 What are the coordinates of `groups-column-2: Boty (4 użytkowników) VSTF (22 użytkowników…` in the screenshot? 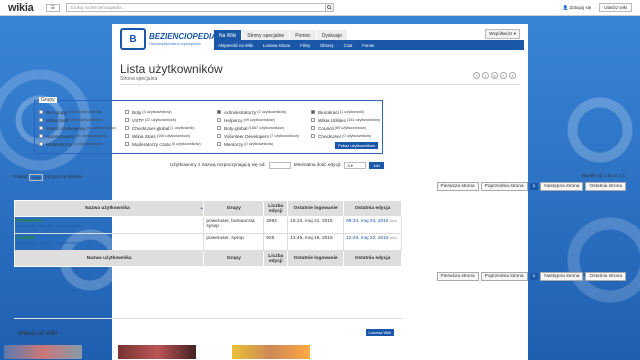 It's located at (163, 128).